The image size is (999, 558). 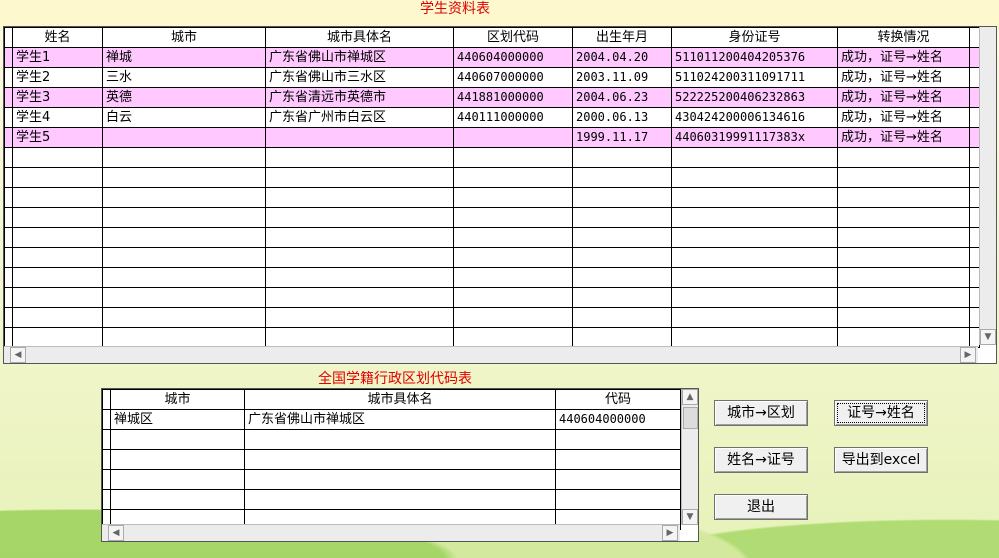 I want to click on table-cell: 440607000000, so click(x=513, y=77).